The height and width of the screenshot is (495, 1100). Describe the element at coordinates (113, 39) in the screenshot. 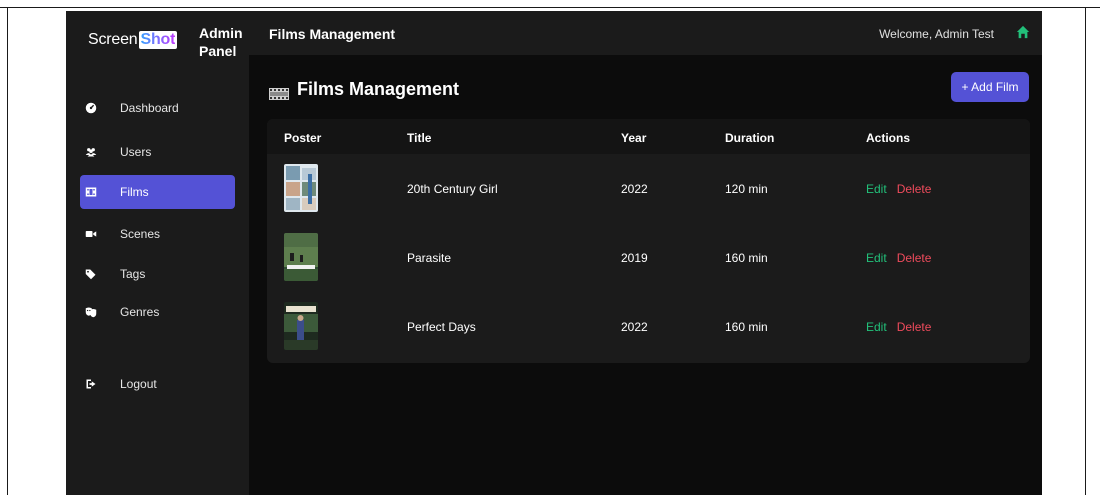

I see `brand-prefix: Screen` at that location.